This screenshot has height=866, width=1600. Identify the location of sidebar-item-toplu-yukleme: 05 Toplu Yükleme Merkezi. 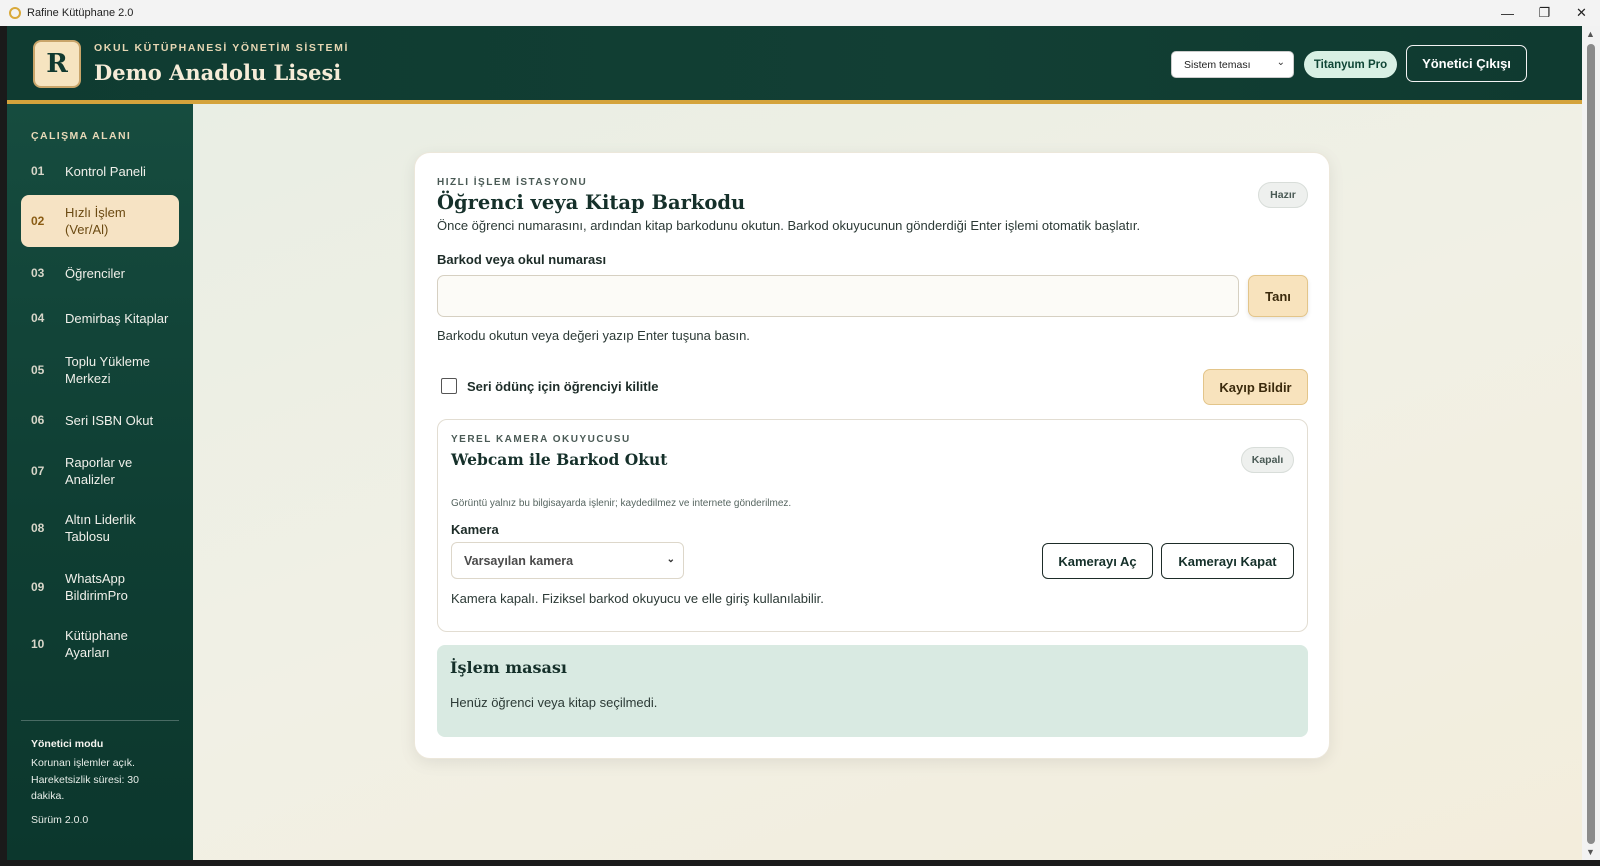
(100, 370).